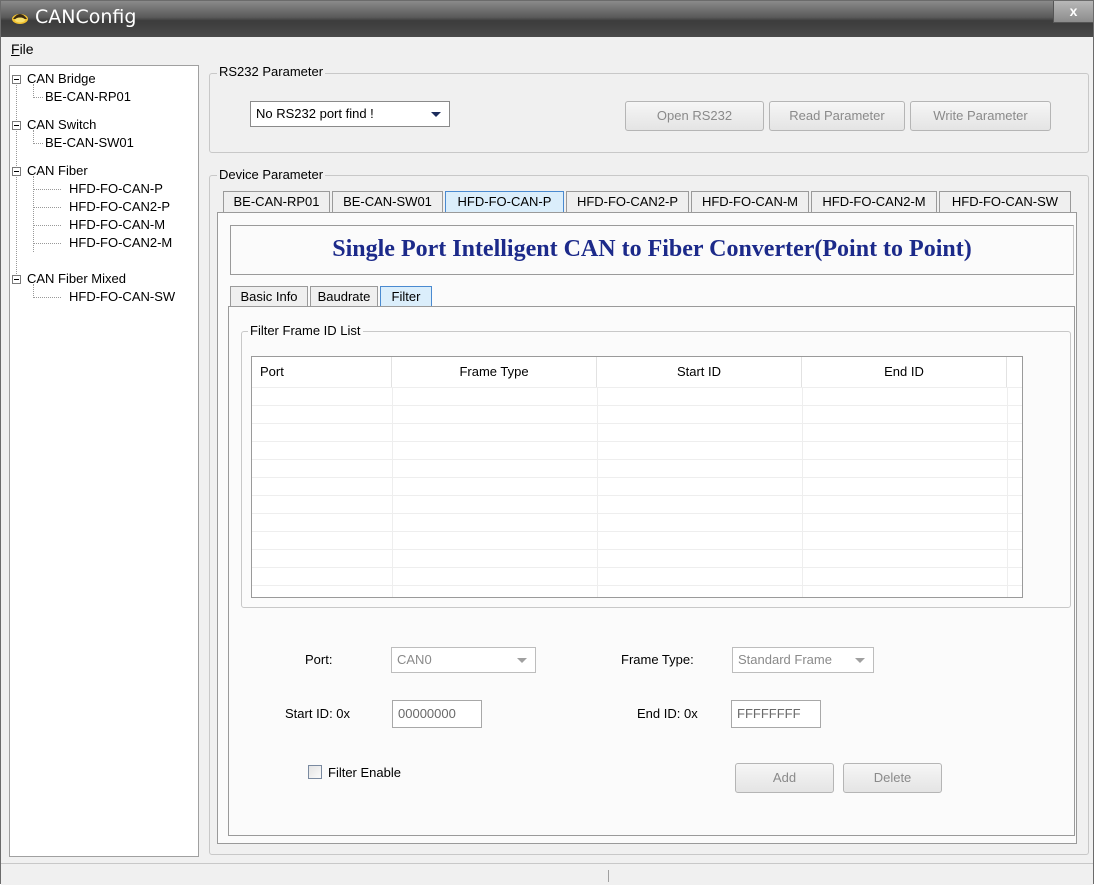  Describe the element at coordinates (776, 714) in the screenshot. I see `end-id-input: FFFFFFFF` at that location.